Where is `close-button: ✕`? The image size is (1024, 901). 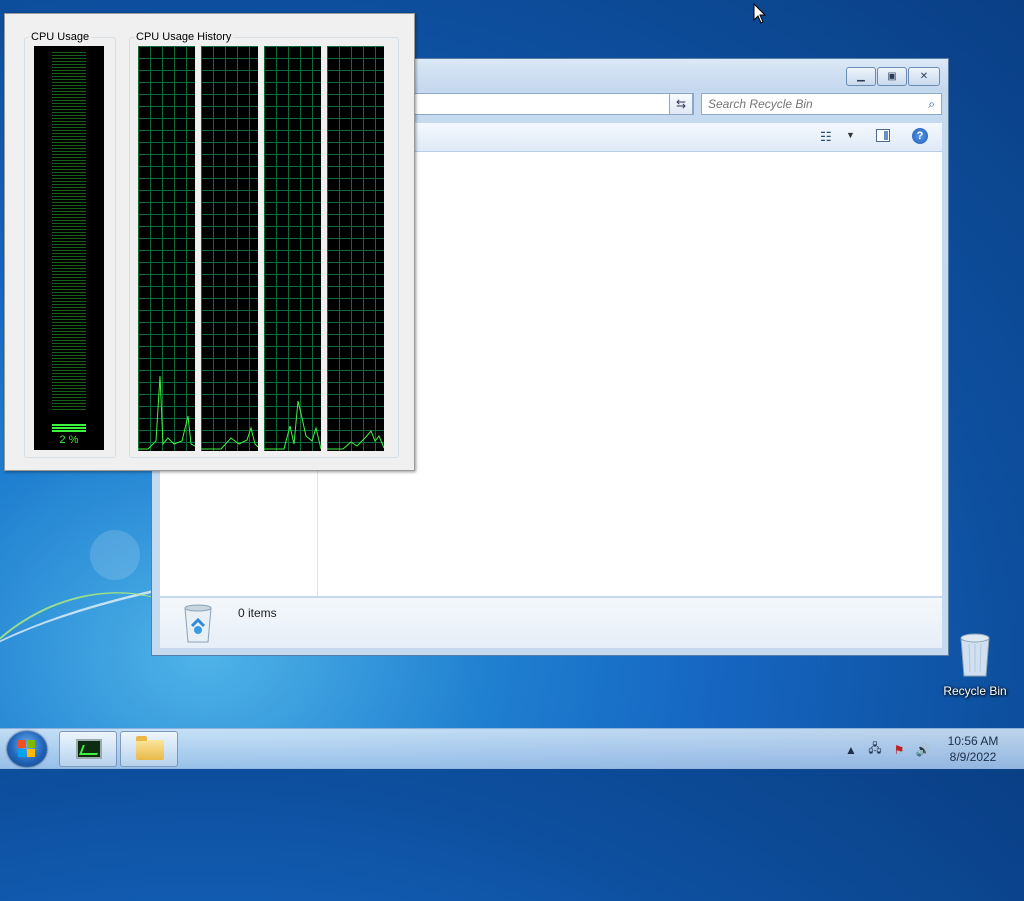
close-button: ✕ is located at coordinates (924, 76).